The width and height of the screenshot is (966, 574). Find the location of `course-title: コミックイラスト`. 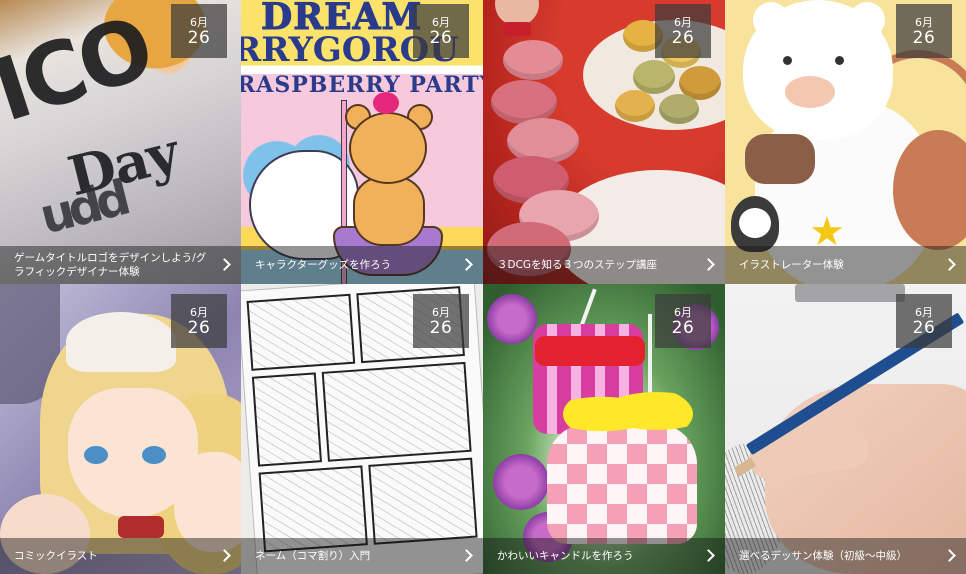

course-title: コミックイラスト is located at coordinates (56, 556).